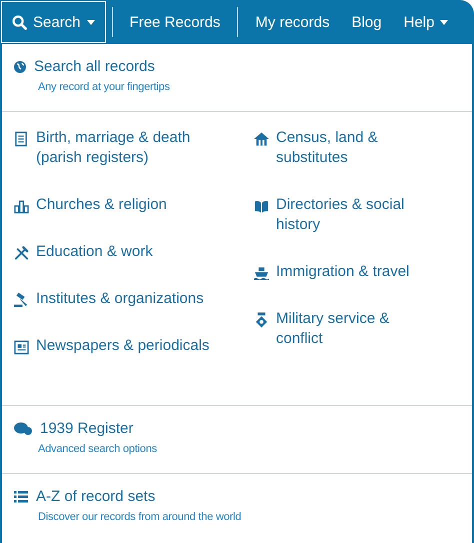 This screenshot has height=543, width=474. What do you see at coordinates (21, 300) in the screenshot?
I see `gavel-icon` at bounding box center [21, 300].